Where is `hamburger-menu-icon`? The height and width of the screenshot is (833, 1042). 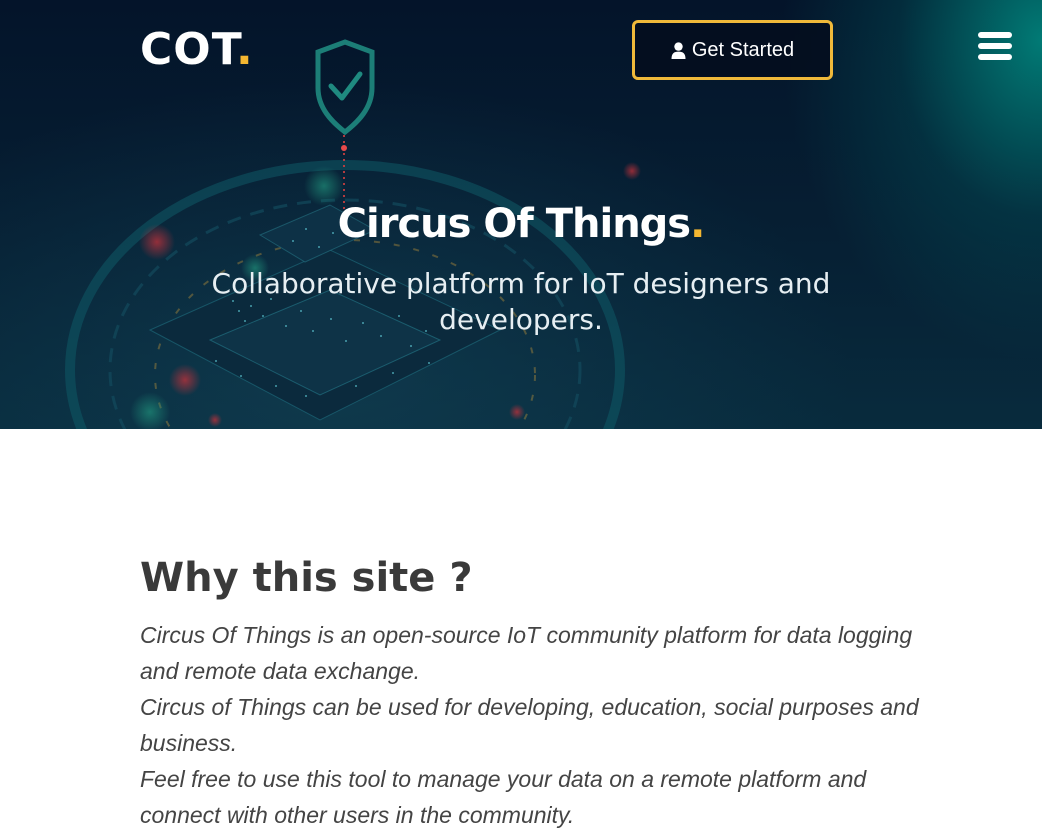 hamburger-menu-icon is located at coordinates (995, 46).